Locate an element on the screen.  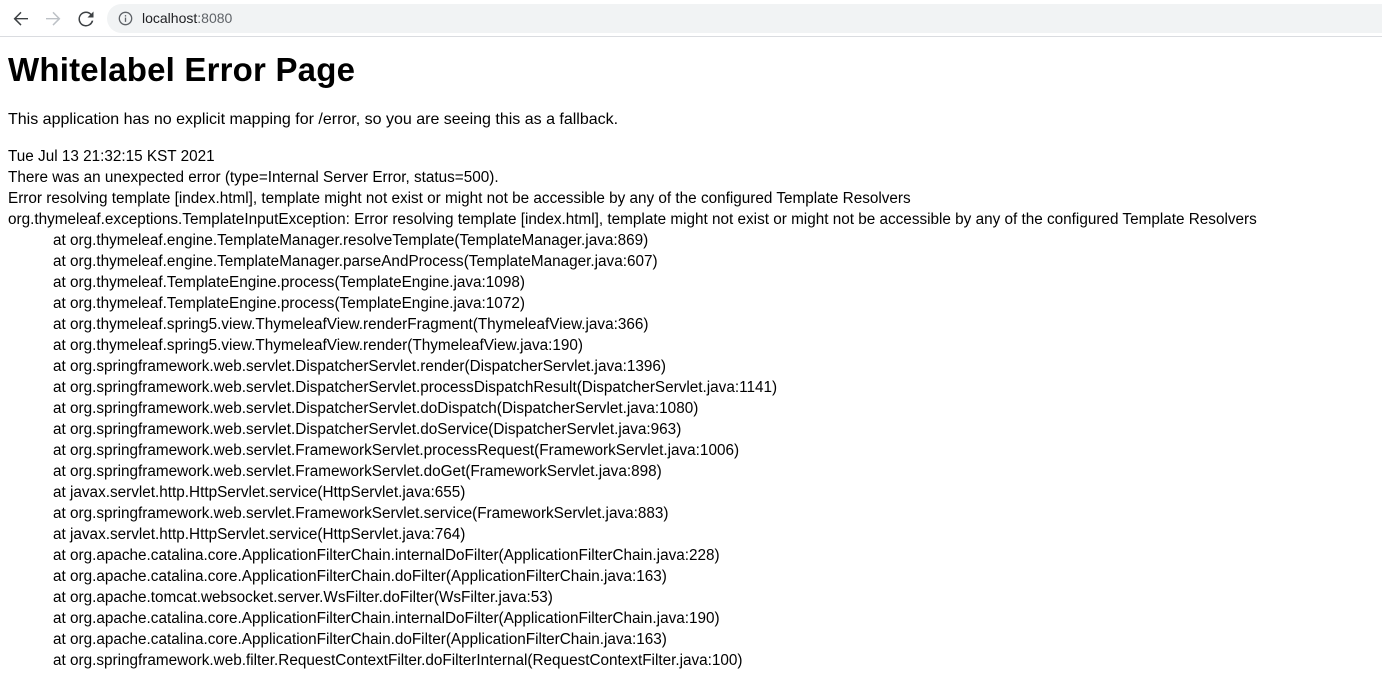
back-button is located at coordinates (21, 19).